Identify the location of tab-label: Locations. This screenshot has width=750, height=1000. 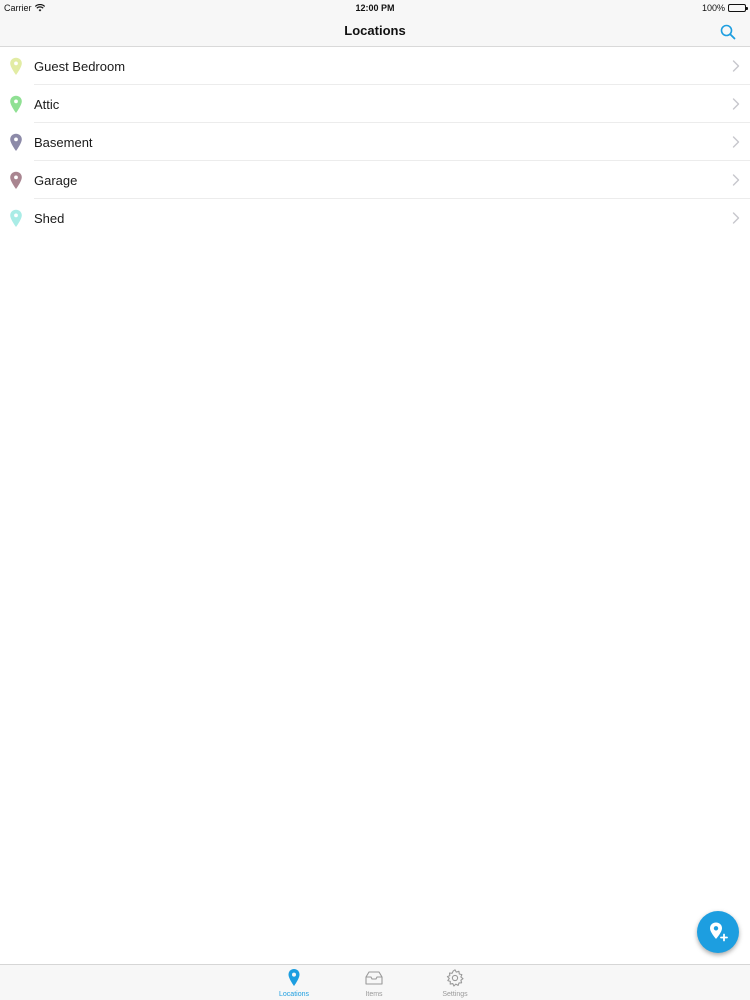
(294, 994).